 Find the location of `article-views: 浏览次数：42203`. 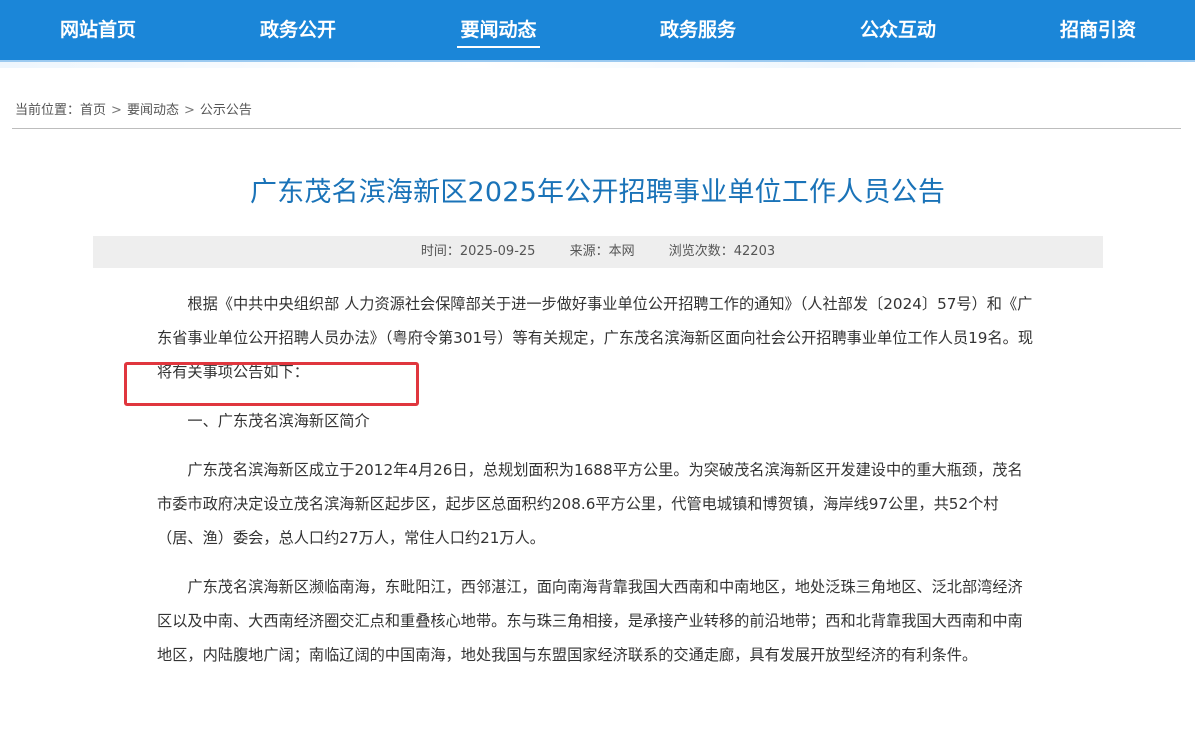

article-views: 浏览次数：42203 is located at coordinates (722, 251).